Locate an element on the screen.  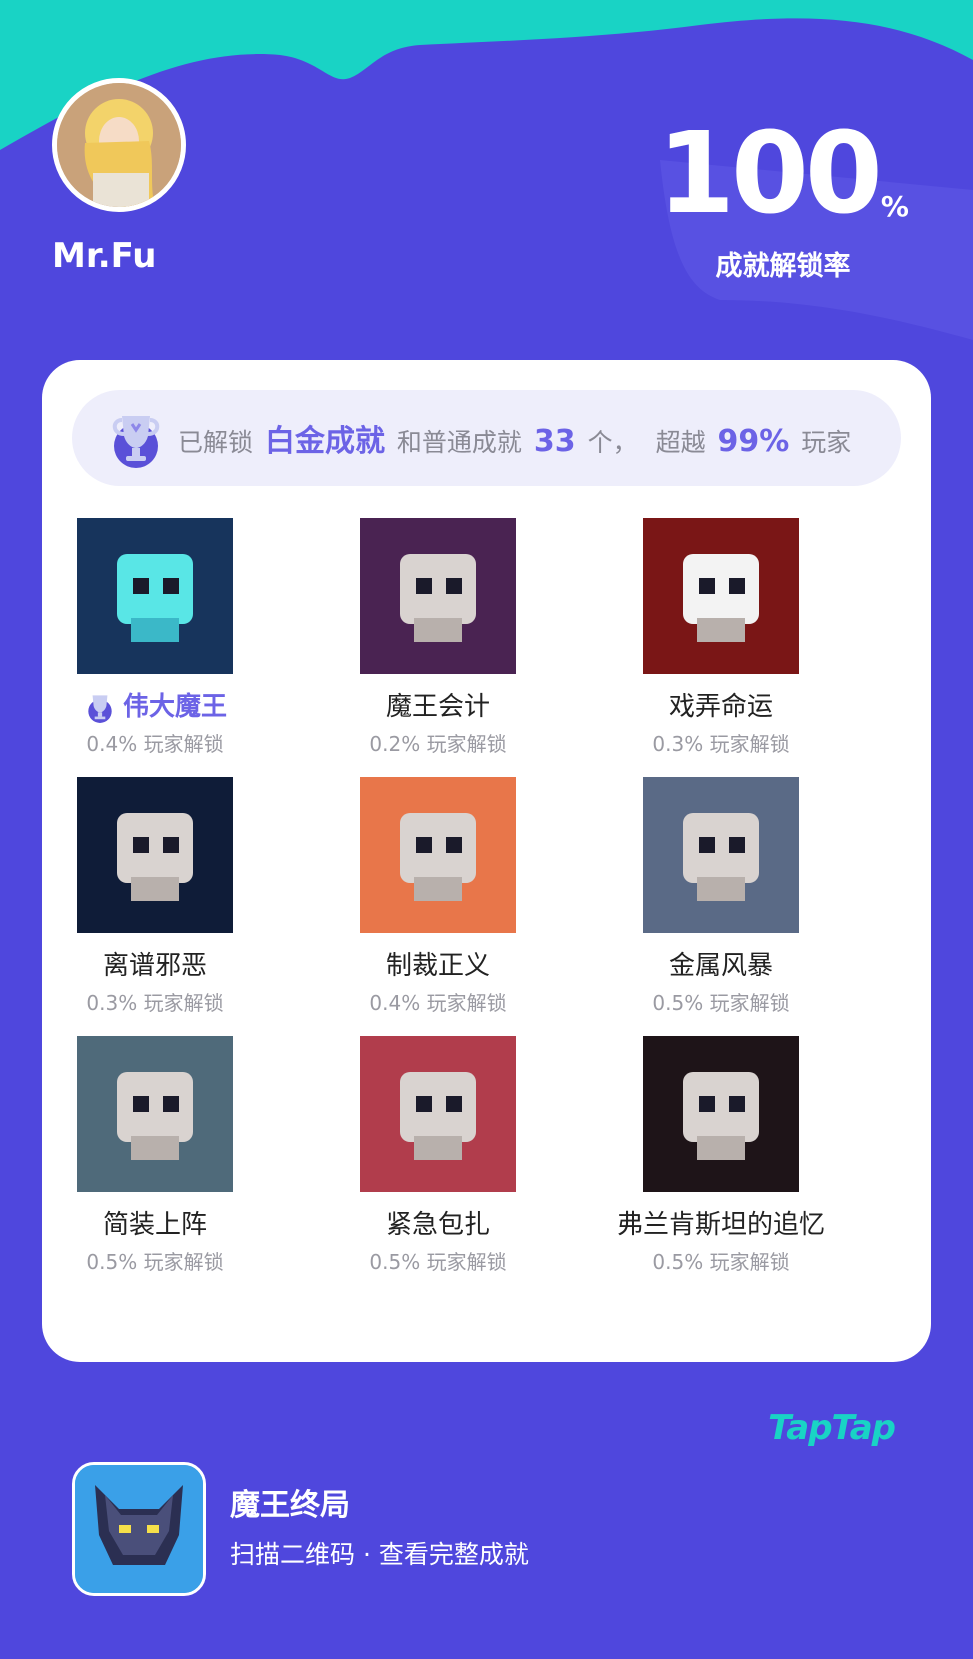
achievement-name-text: 弗兰肯斯坦的追忆 is located at coordinates (720, 1225).